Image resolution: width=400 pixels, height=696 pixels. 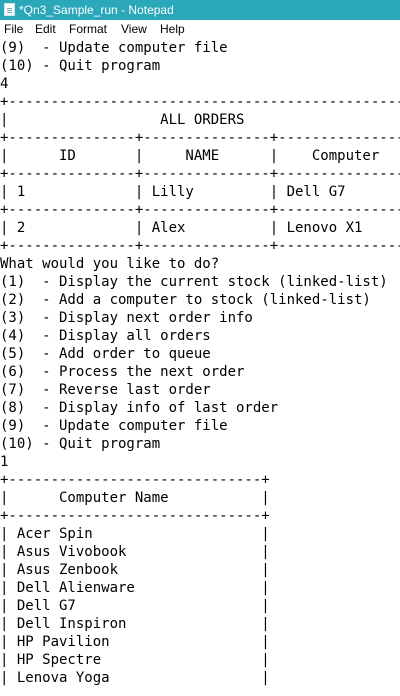 I want to click on window-title: *Qn3_Sample_run - Notepad, so click(x=96, y=10).